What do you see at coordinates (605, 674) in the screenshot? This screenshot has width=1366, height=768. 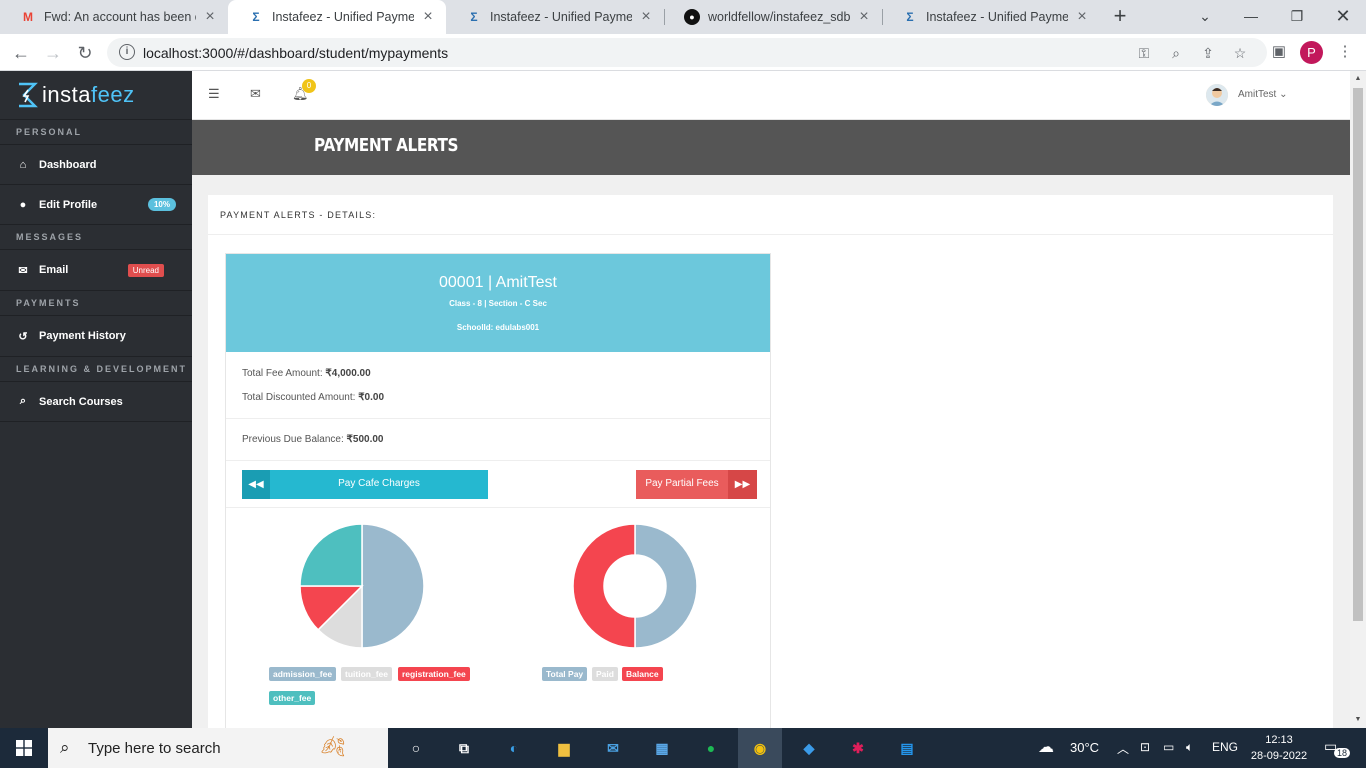 I see `legend-item-paid: Paid` at bounding box center [605, 674].